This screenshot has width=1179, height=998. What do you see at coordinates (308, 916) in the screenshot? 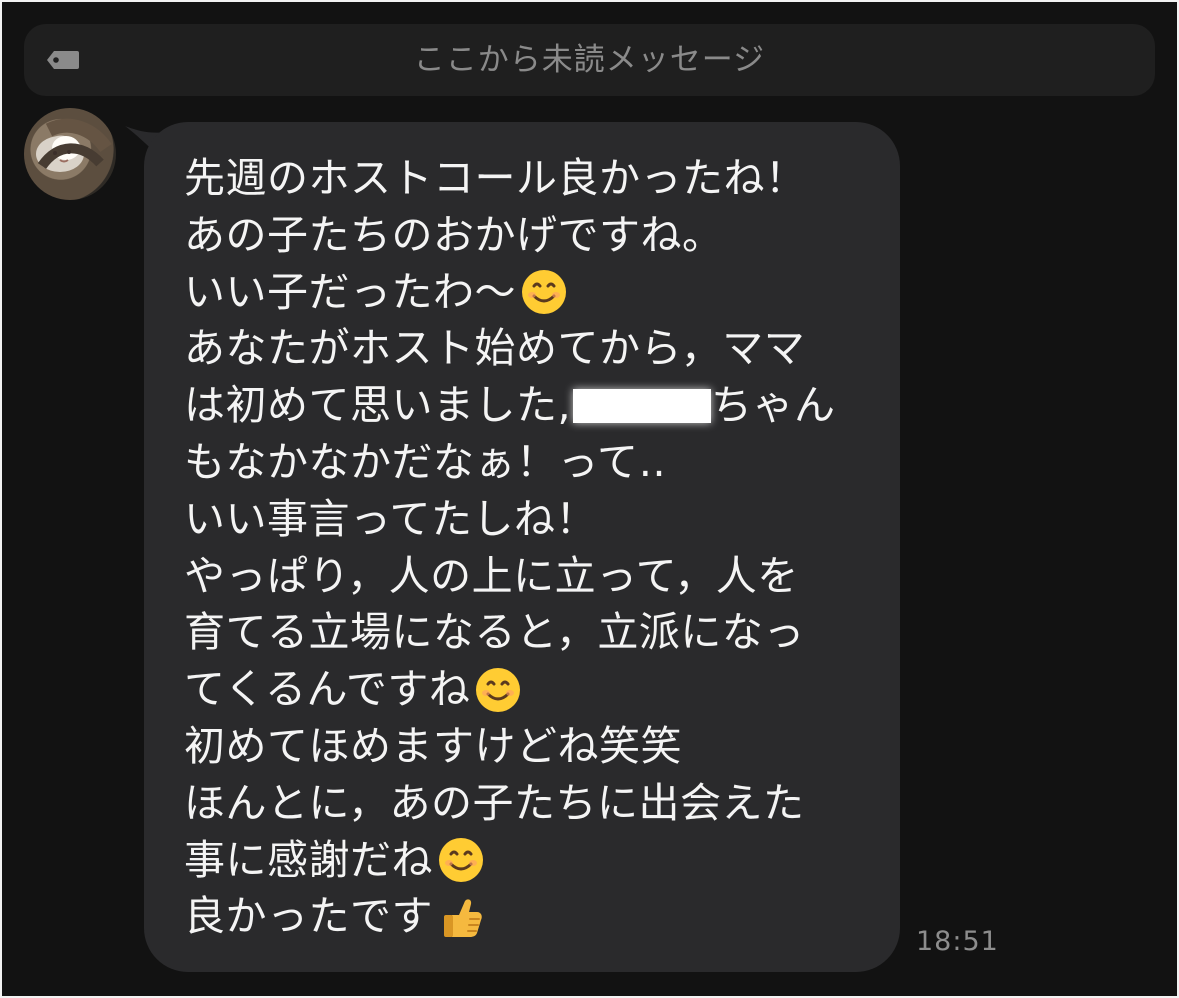
I see `message-line-text: 良かったです` at bounding box center [308, 916].